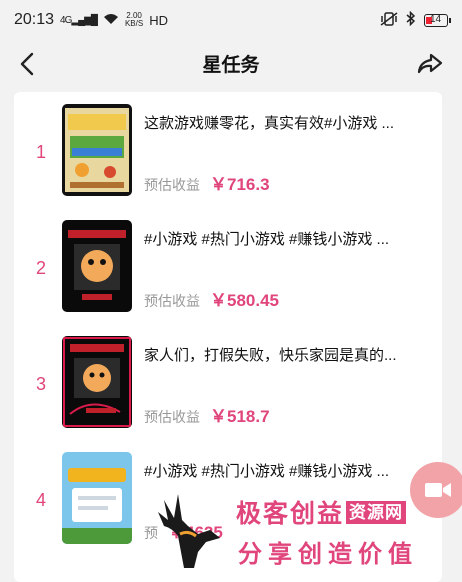 This screenshot has height=582, width=462. What do you see at coordinates (231, 20) in the screenshot?
I see `status-bar: 20:13 4G▂▄▆█ 2.00 KB/S HD 14` at bounding box center [231, 20].